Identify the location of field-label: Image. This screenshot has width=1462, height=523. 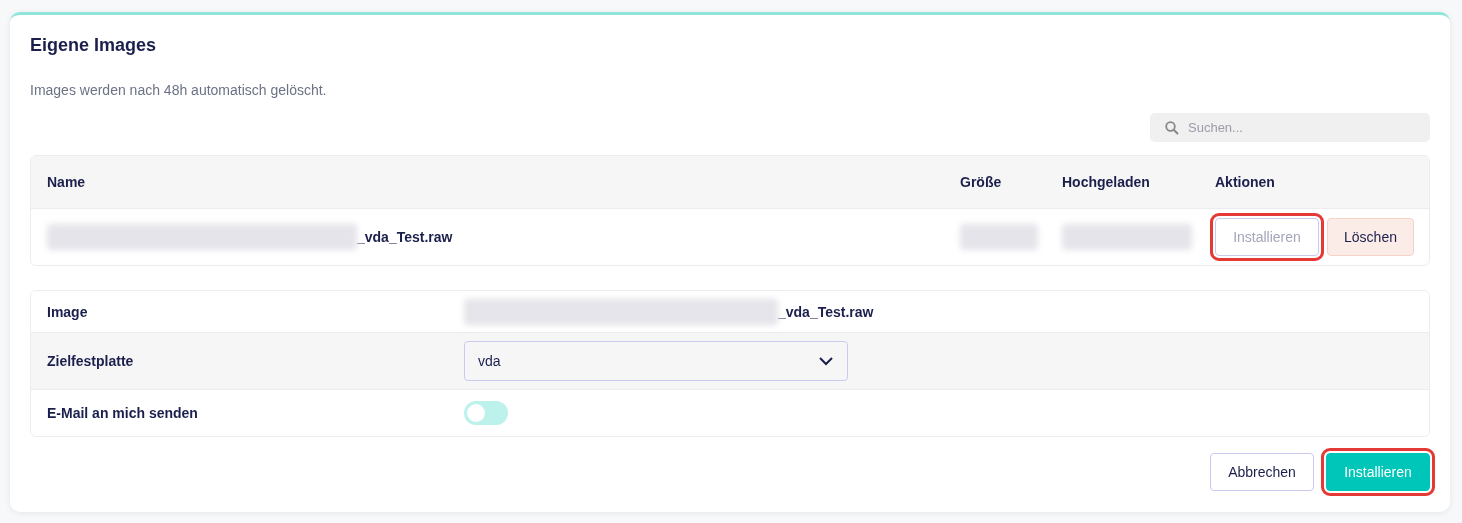
(68, 311).